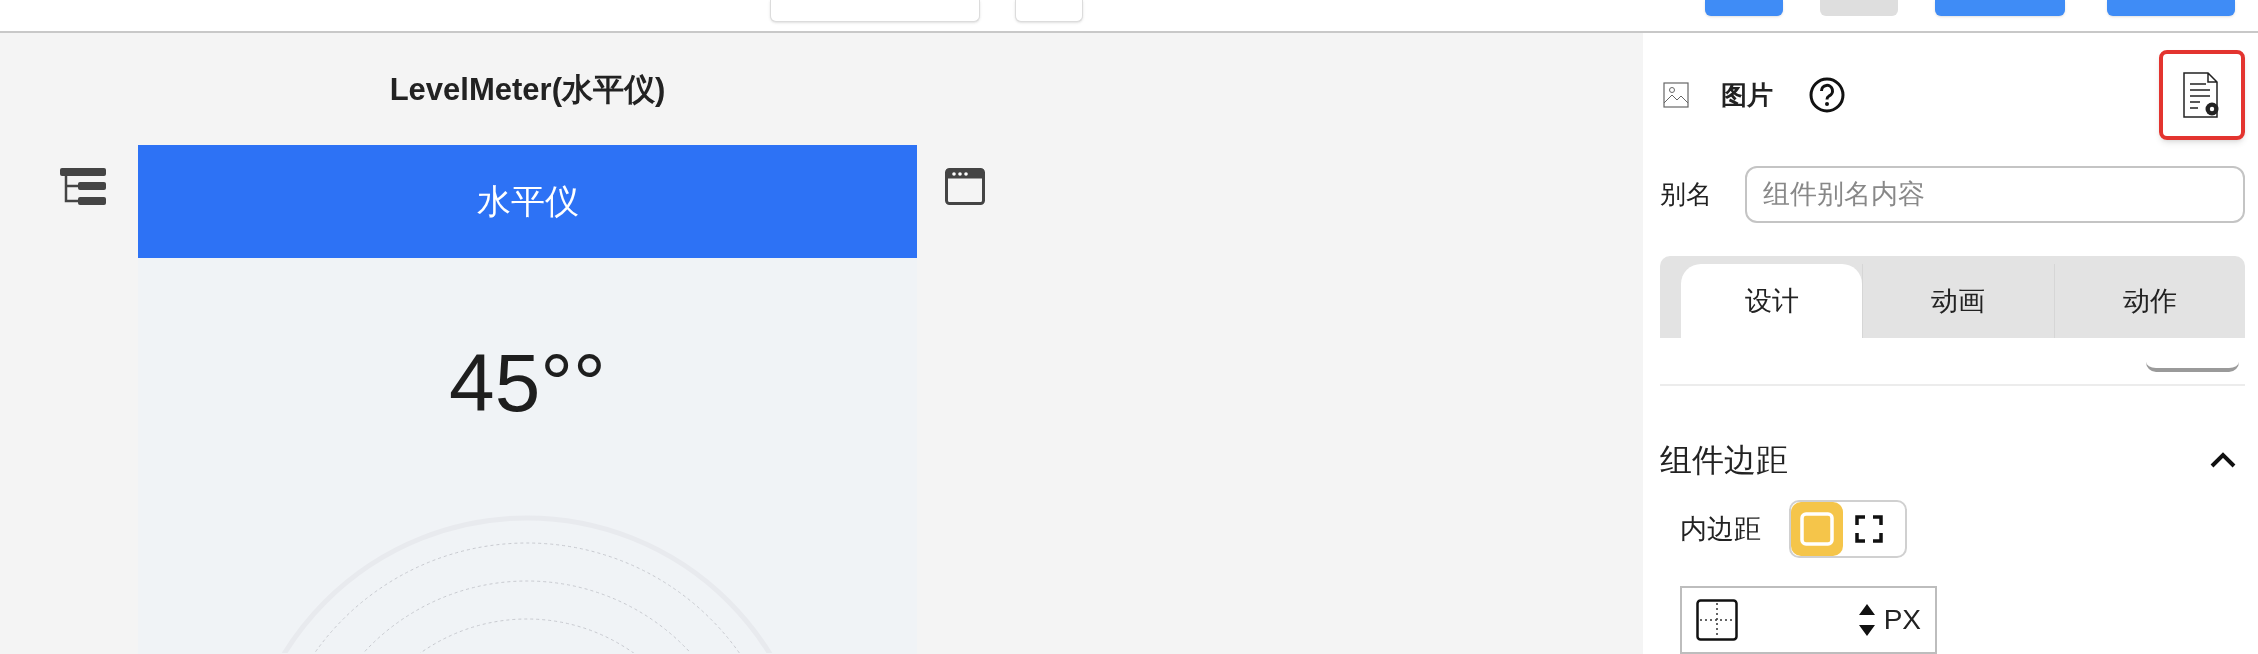  I want to click on page-title: LevelMeter(水平仪), so click(527, 90).